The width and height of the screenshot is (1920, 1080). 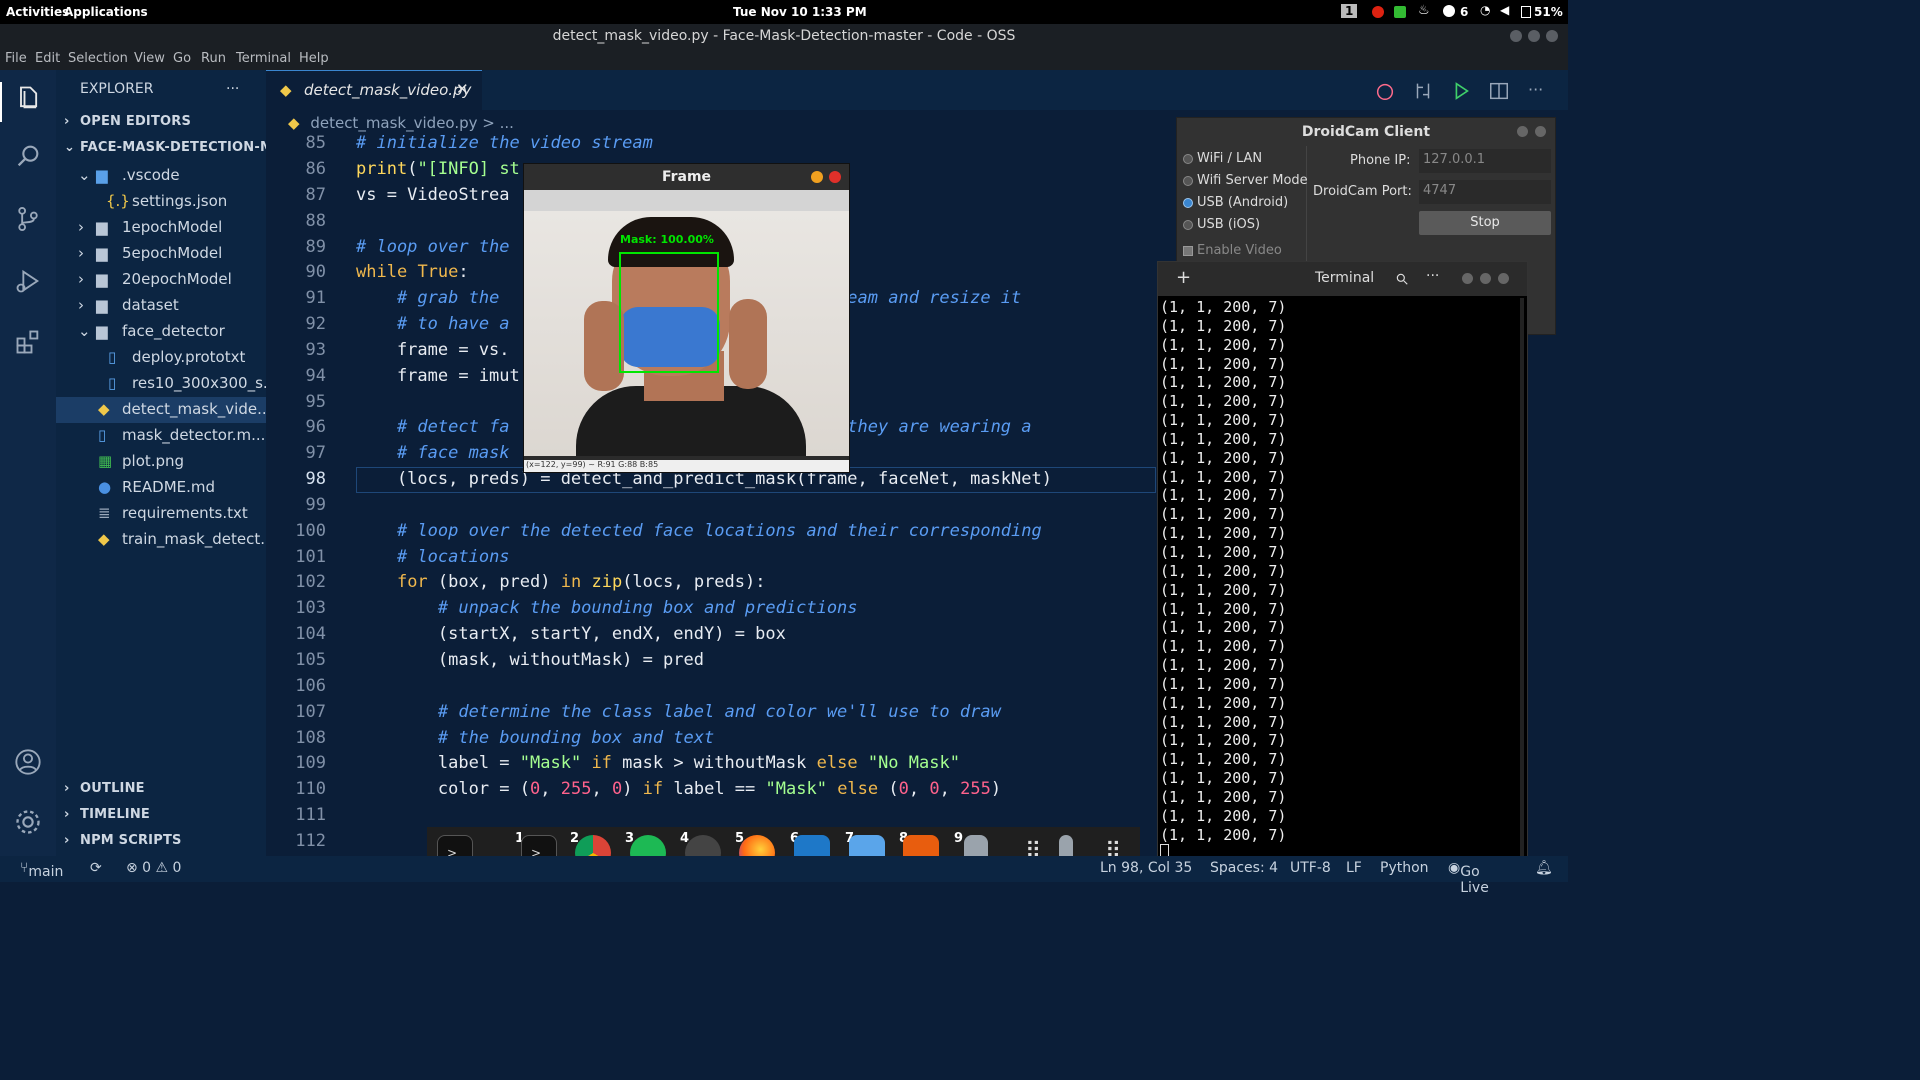 I want to click on line-number: 87, so click(x=315, y=195).